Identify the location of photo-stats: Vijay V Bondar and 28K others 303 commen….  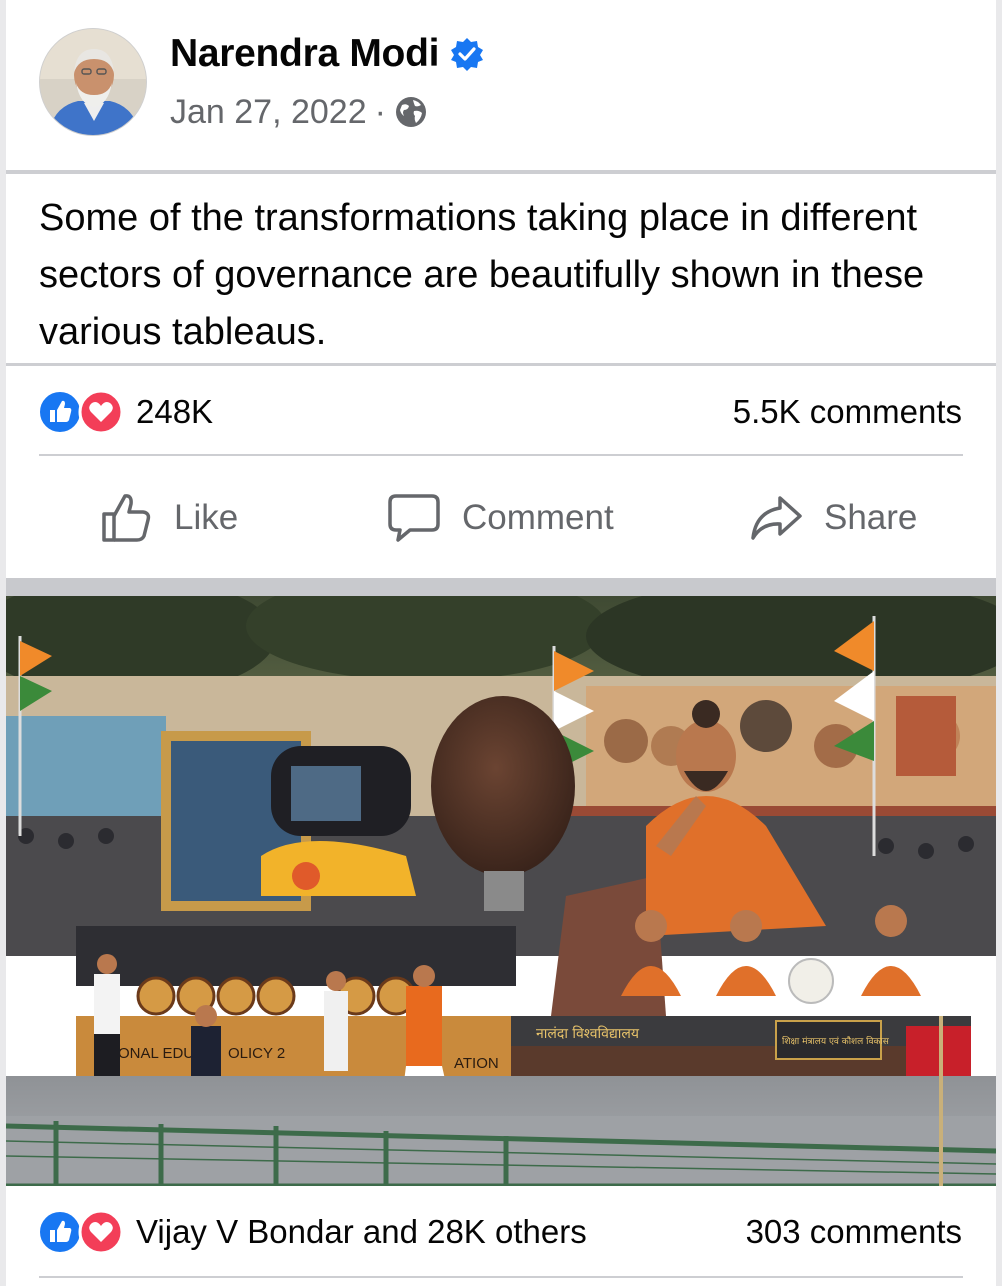
(501, 1231).